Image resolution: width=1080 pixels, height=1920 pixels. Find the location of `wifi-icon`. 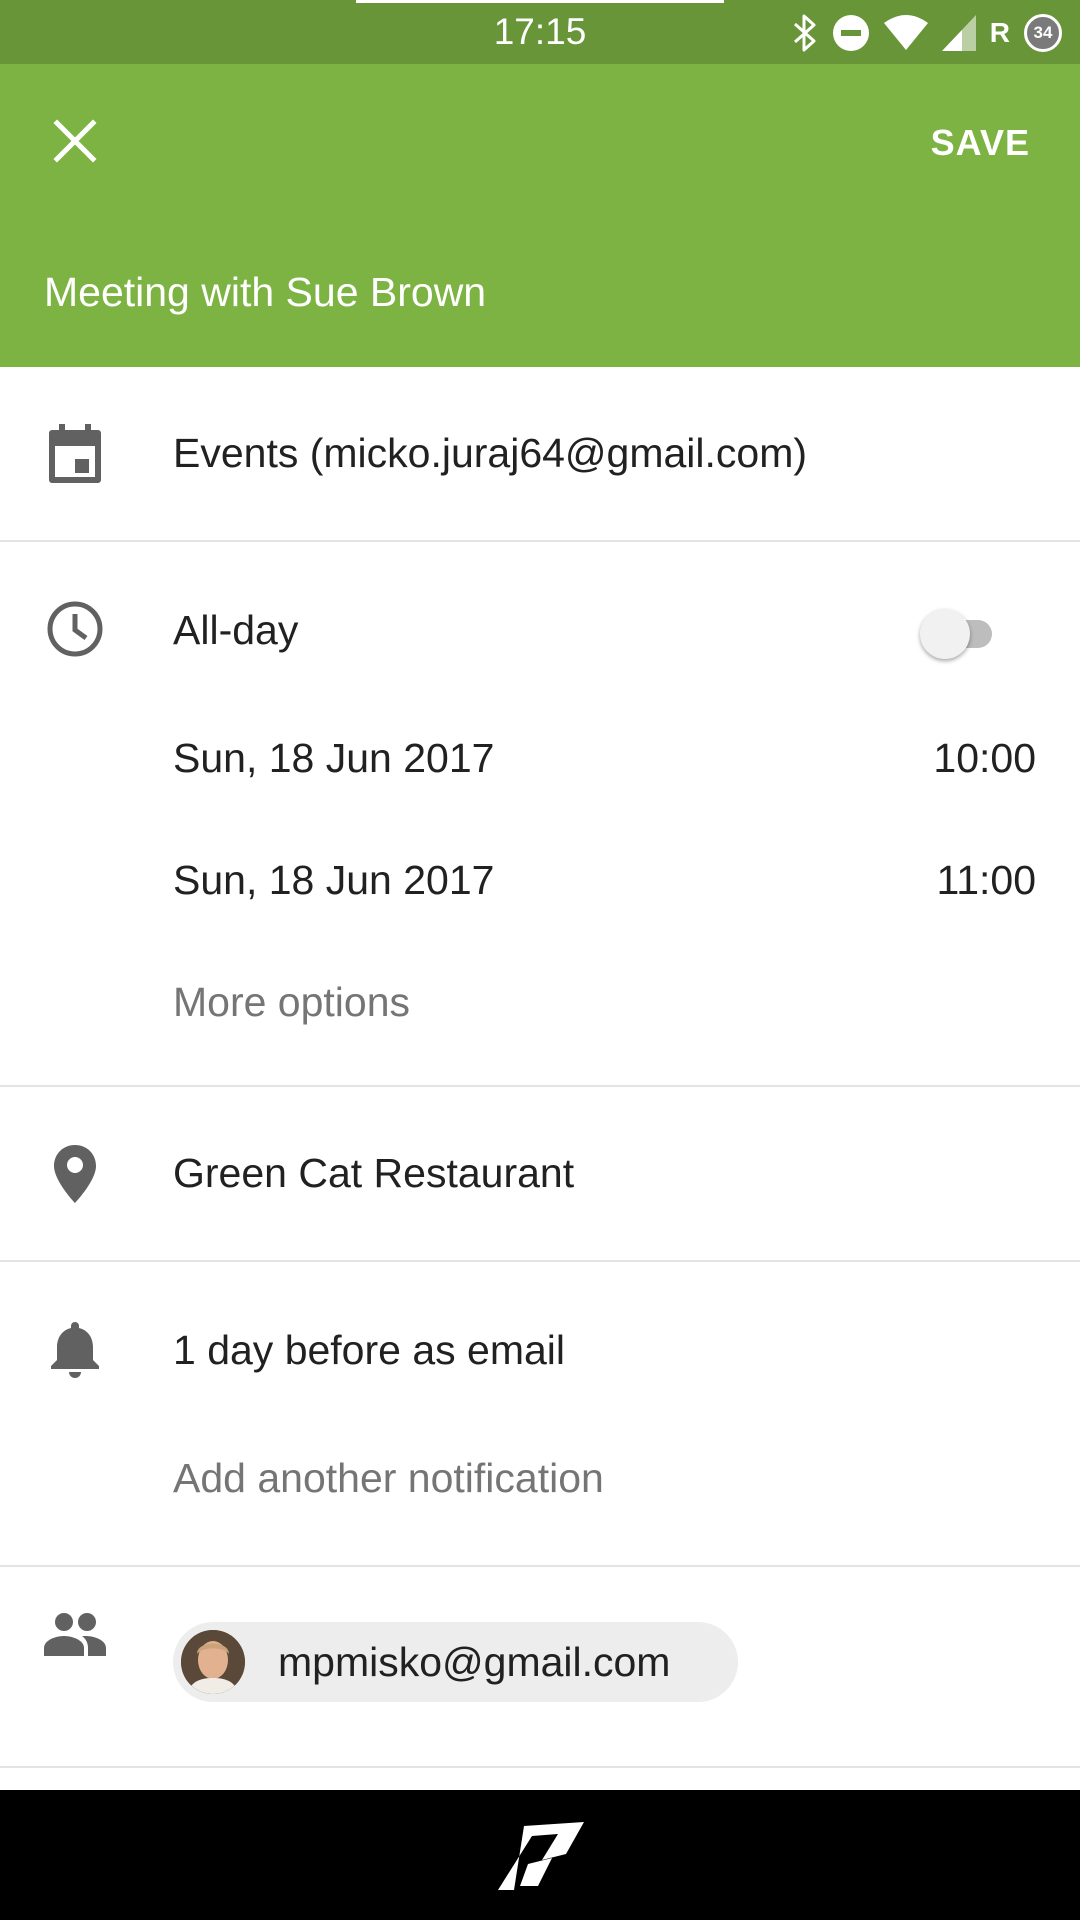

wifi-icon is located at coordinates (905, 33).